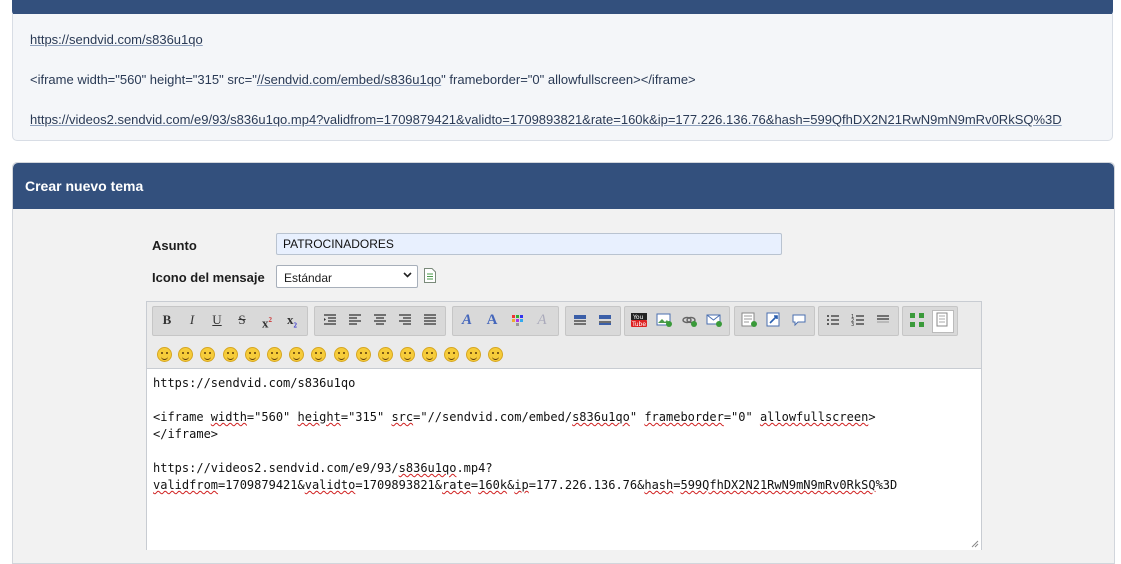 The image size is (1121, 564). I want to click on kiss-icon, so click(473, 354).